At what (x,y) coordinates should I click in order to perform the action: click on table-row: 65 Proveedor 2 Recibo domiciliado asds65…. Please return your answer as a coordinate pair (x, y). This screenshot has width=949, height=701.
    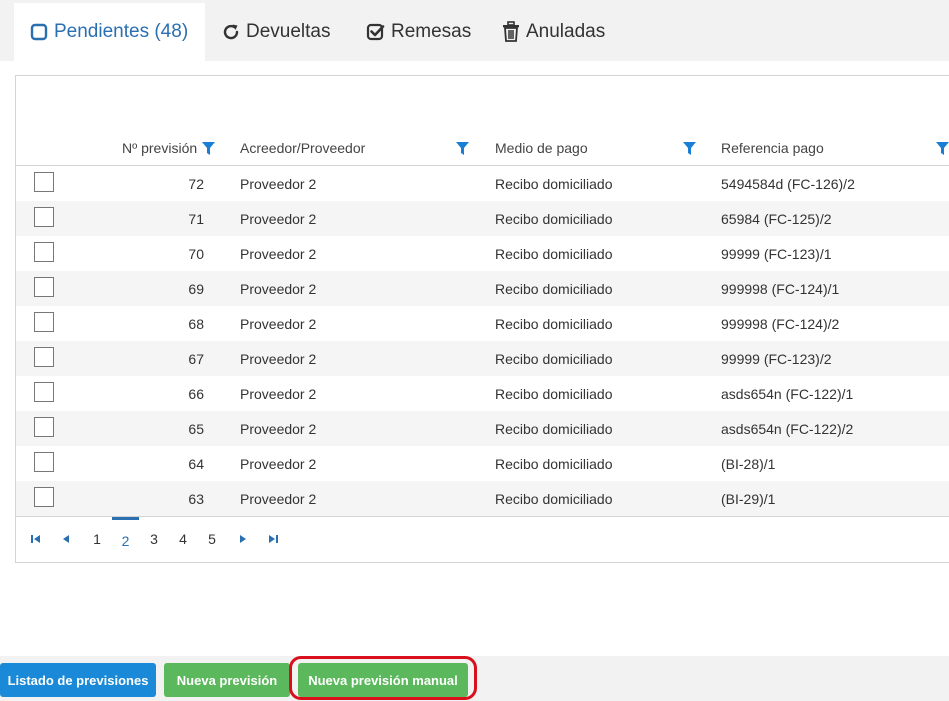
    Looking at the image, I should click on (482, 428).